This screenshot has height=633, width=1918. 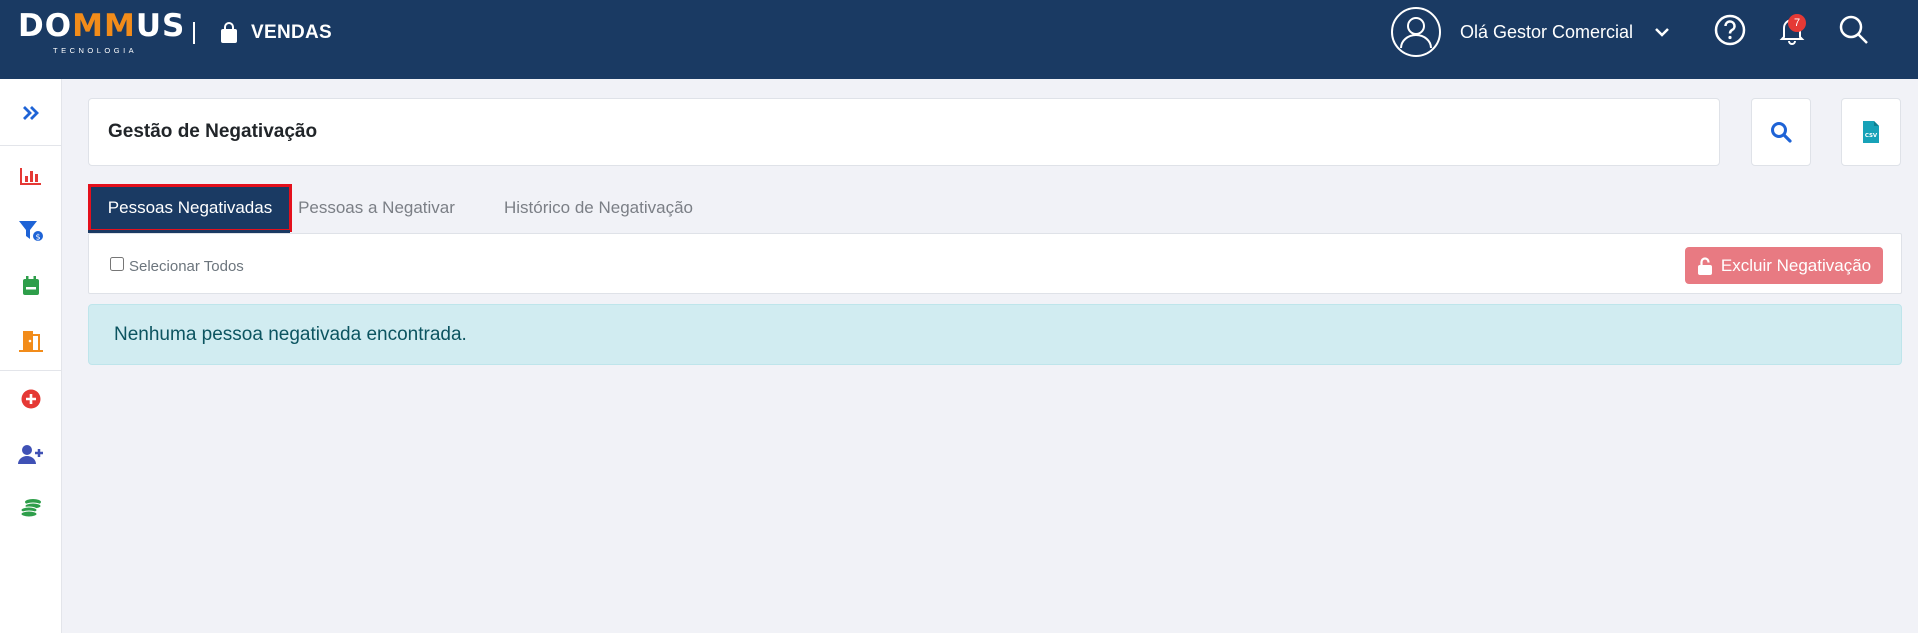 I want to click on unlock-icon, so click(x=1704, y=265).